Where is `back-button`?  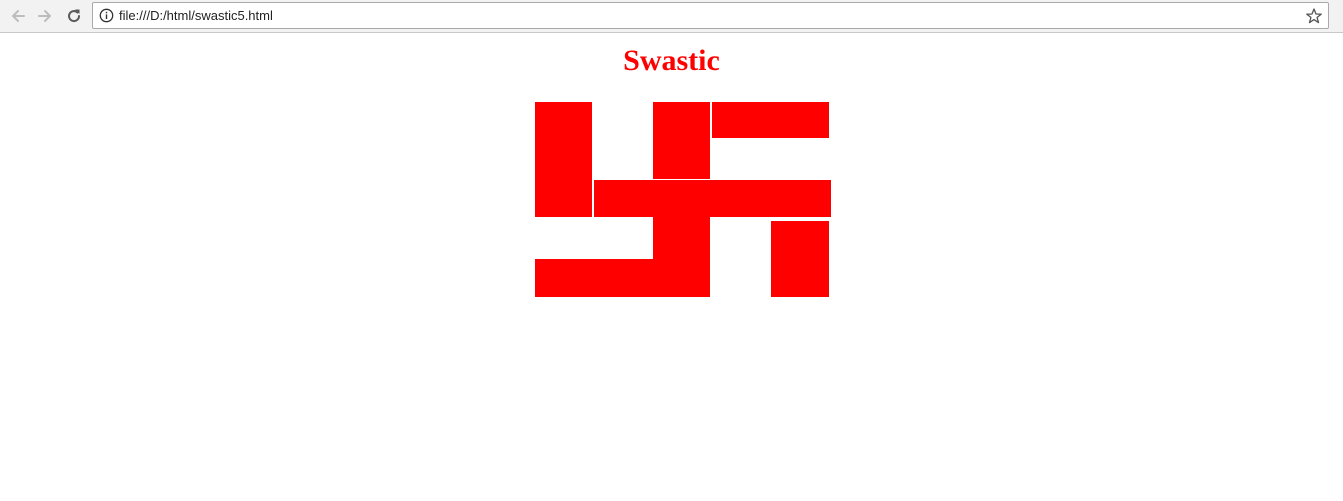
back-button is located at coordinates (18, 16).